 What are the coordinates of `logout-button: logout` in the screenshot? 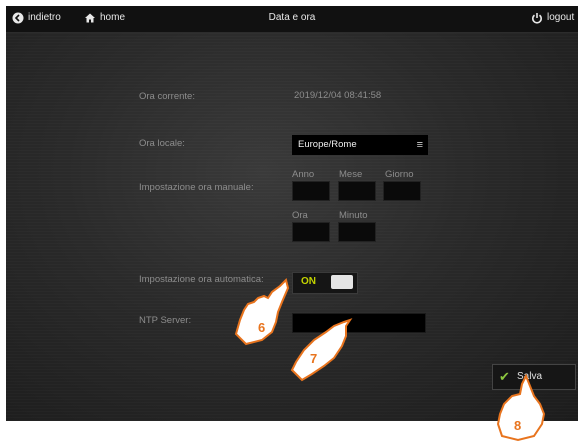 It's located at (552, 18).